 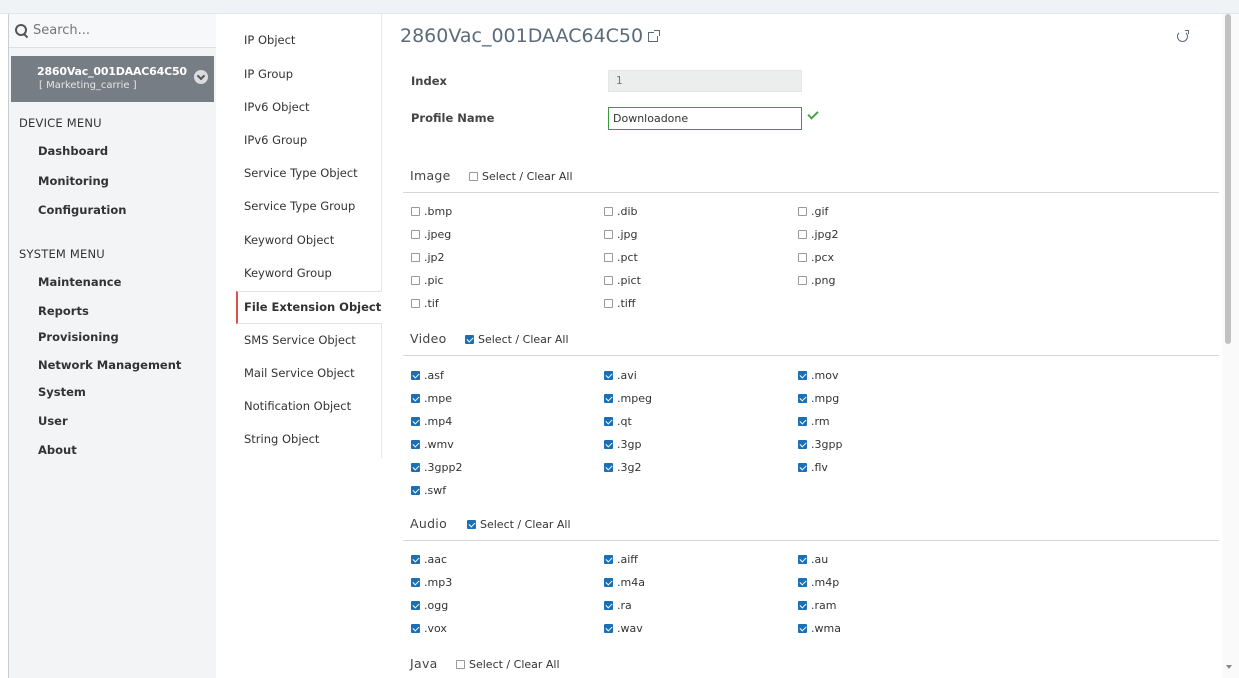 What do you see at coordinates (118, 30) in the screenshot?
I see `search-input` at bounding box center [118, 30].